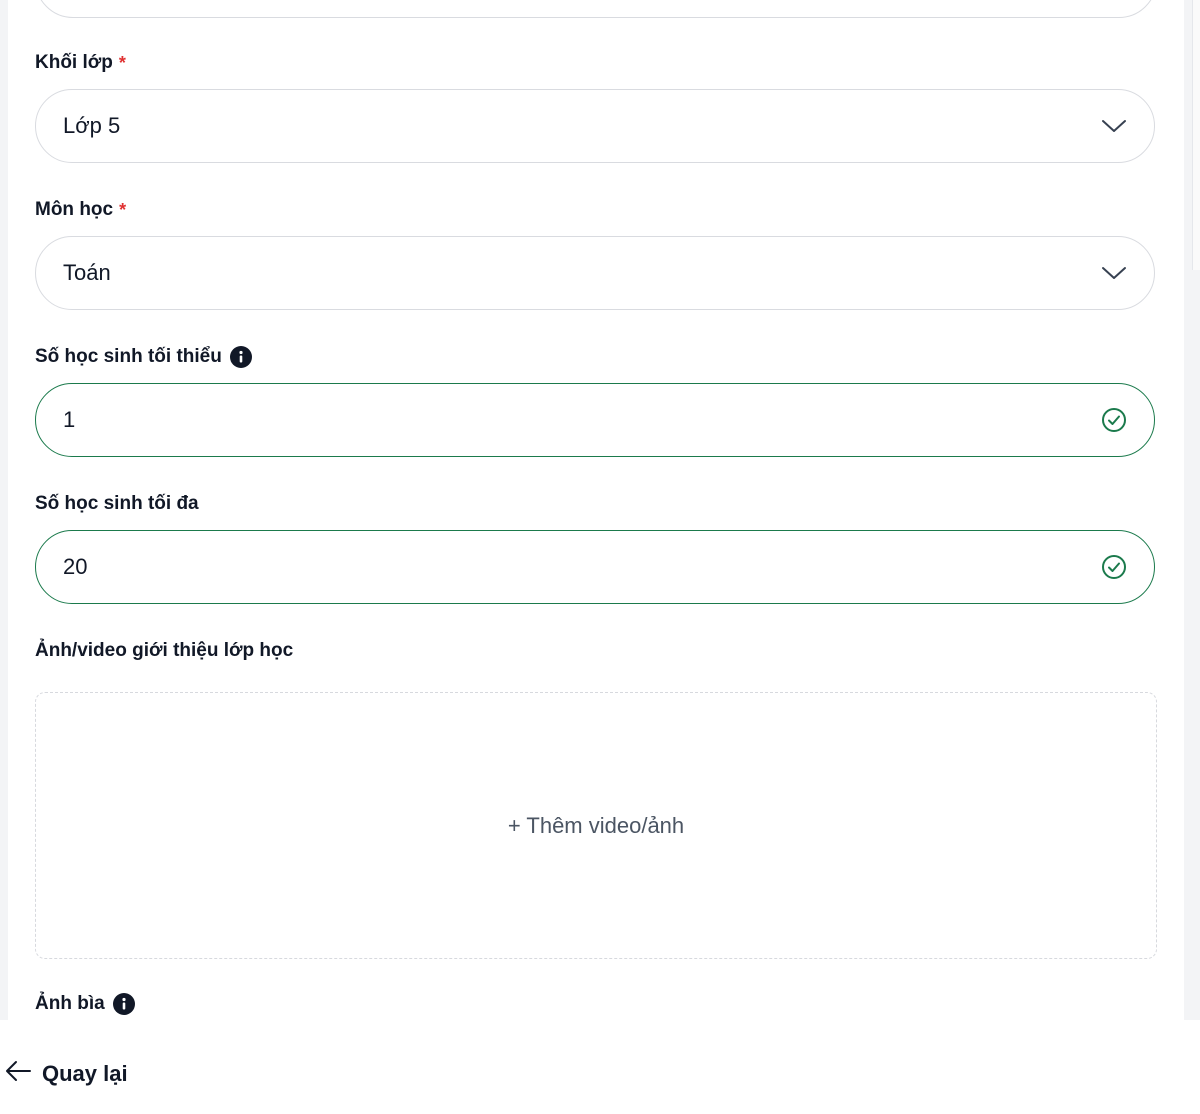 This screenshot has width=1200, height=1114. I want to click on max-students-value: 20, so click(75, 566).